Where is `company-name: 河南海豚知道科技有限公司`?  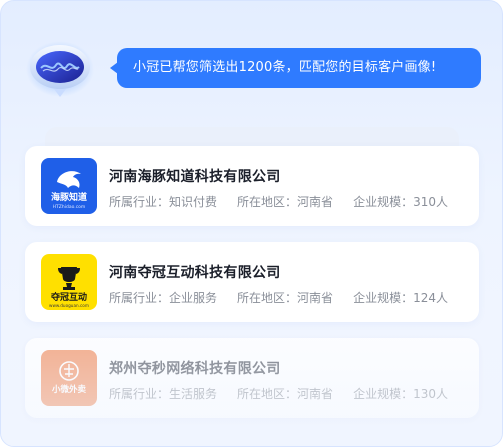
company-name: 河南海豚知道科技有限公司 is located at coordinates (195, 176).